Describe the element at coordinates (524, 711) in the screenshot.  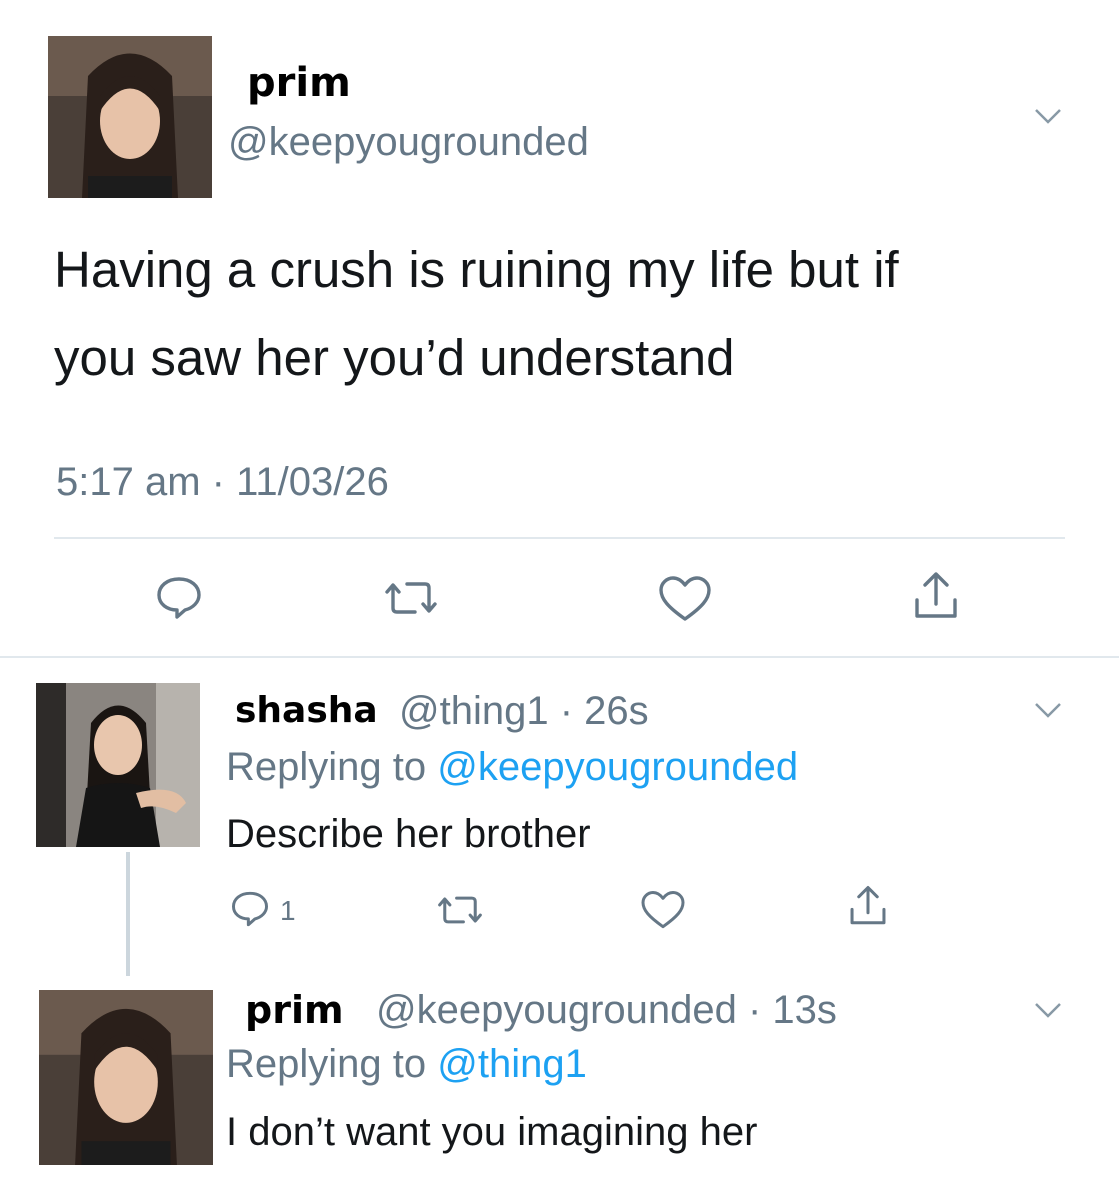
I see `handle-time: @thing1 · 26s` at that location.